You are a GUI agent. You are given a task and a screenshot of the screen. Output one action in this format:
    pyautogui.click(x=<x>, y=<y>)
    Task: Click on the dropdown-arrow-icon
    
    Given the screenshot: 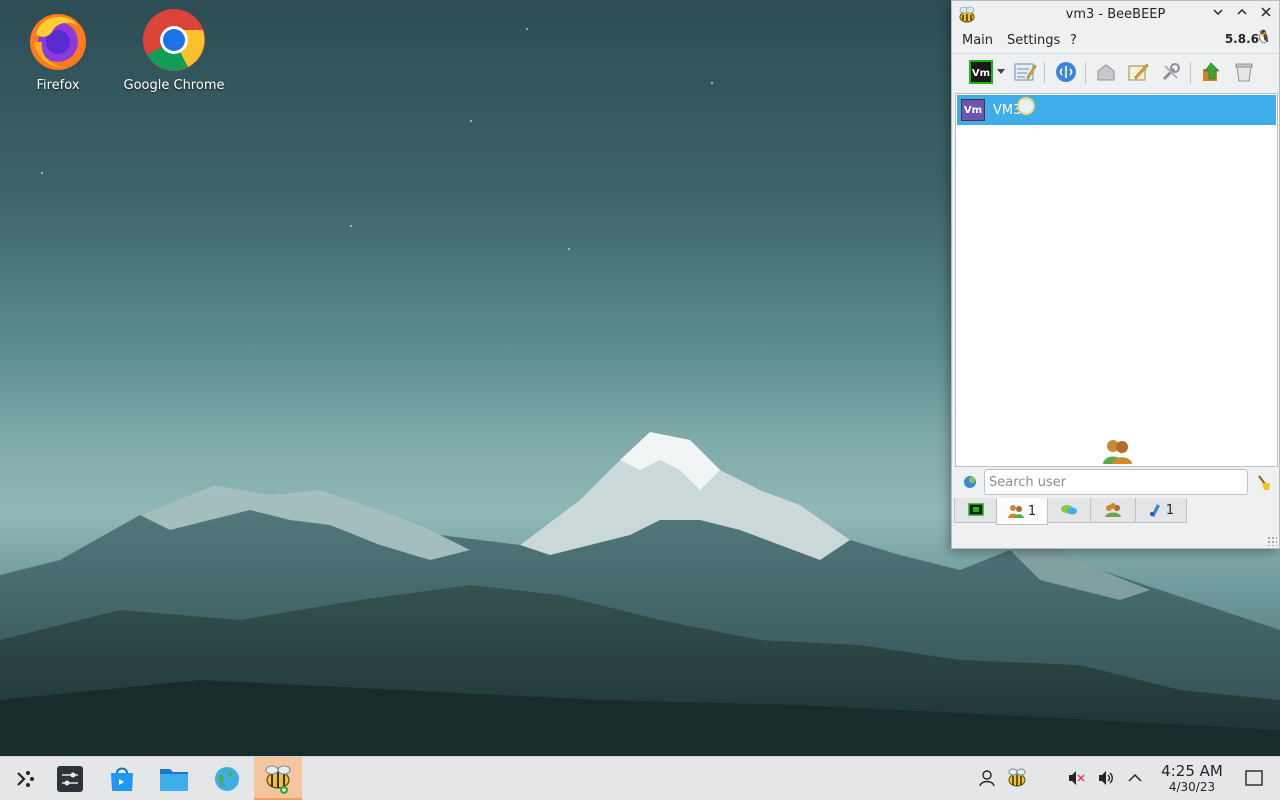 What is the action you would take?
    pyautogui.click(x=1001, y=71)
    